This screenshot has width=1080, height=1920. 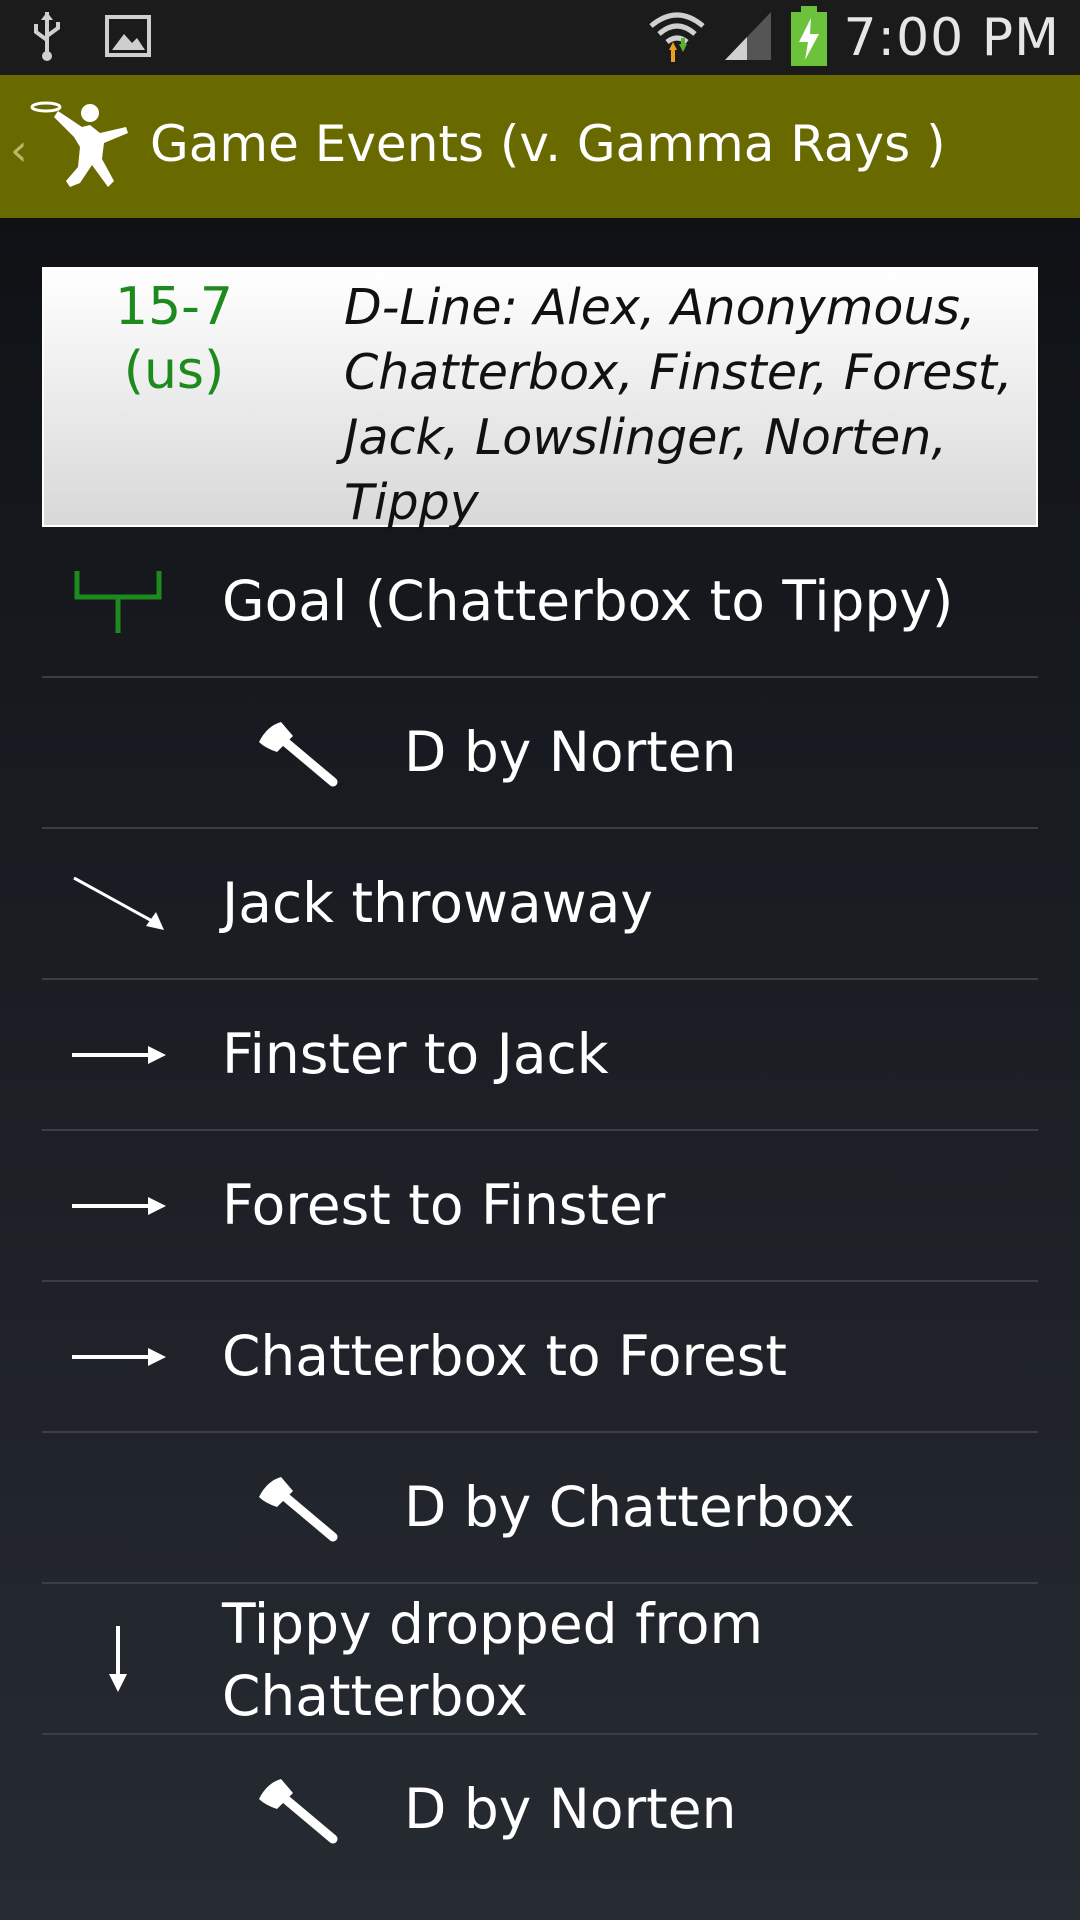 I want to click on goal-icon, so click(x=118, y=602).